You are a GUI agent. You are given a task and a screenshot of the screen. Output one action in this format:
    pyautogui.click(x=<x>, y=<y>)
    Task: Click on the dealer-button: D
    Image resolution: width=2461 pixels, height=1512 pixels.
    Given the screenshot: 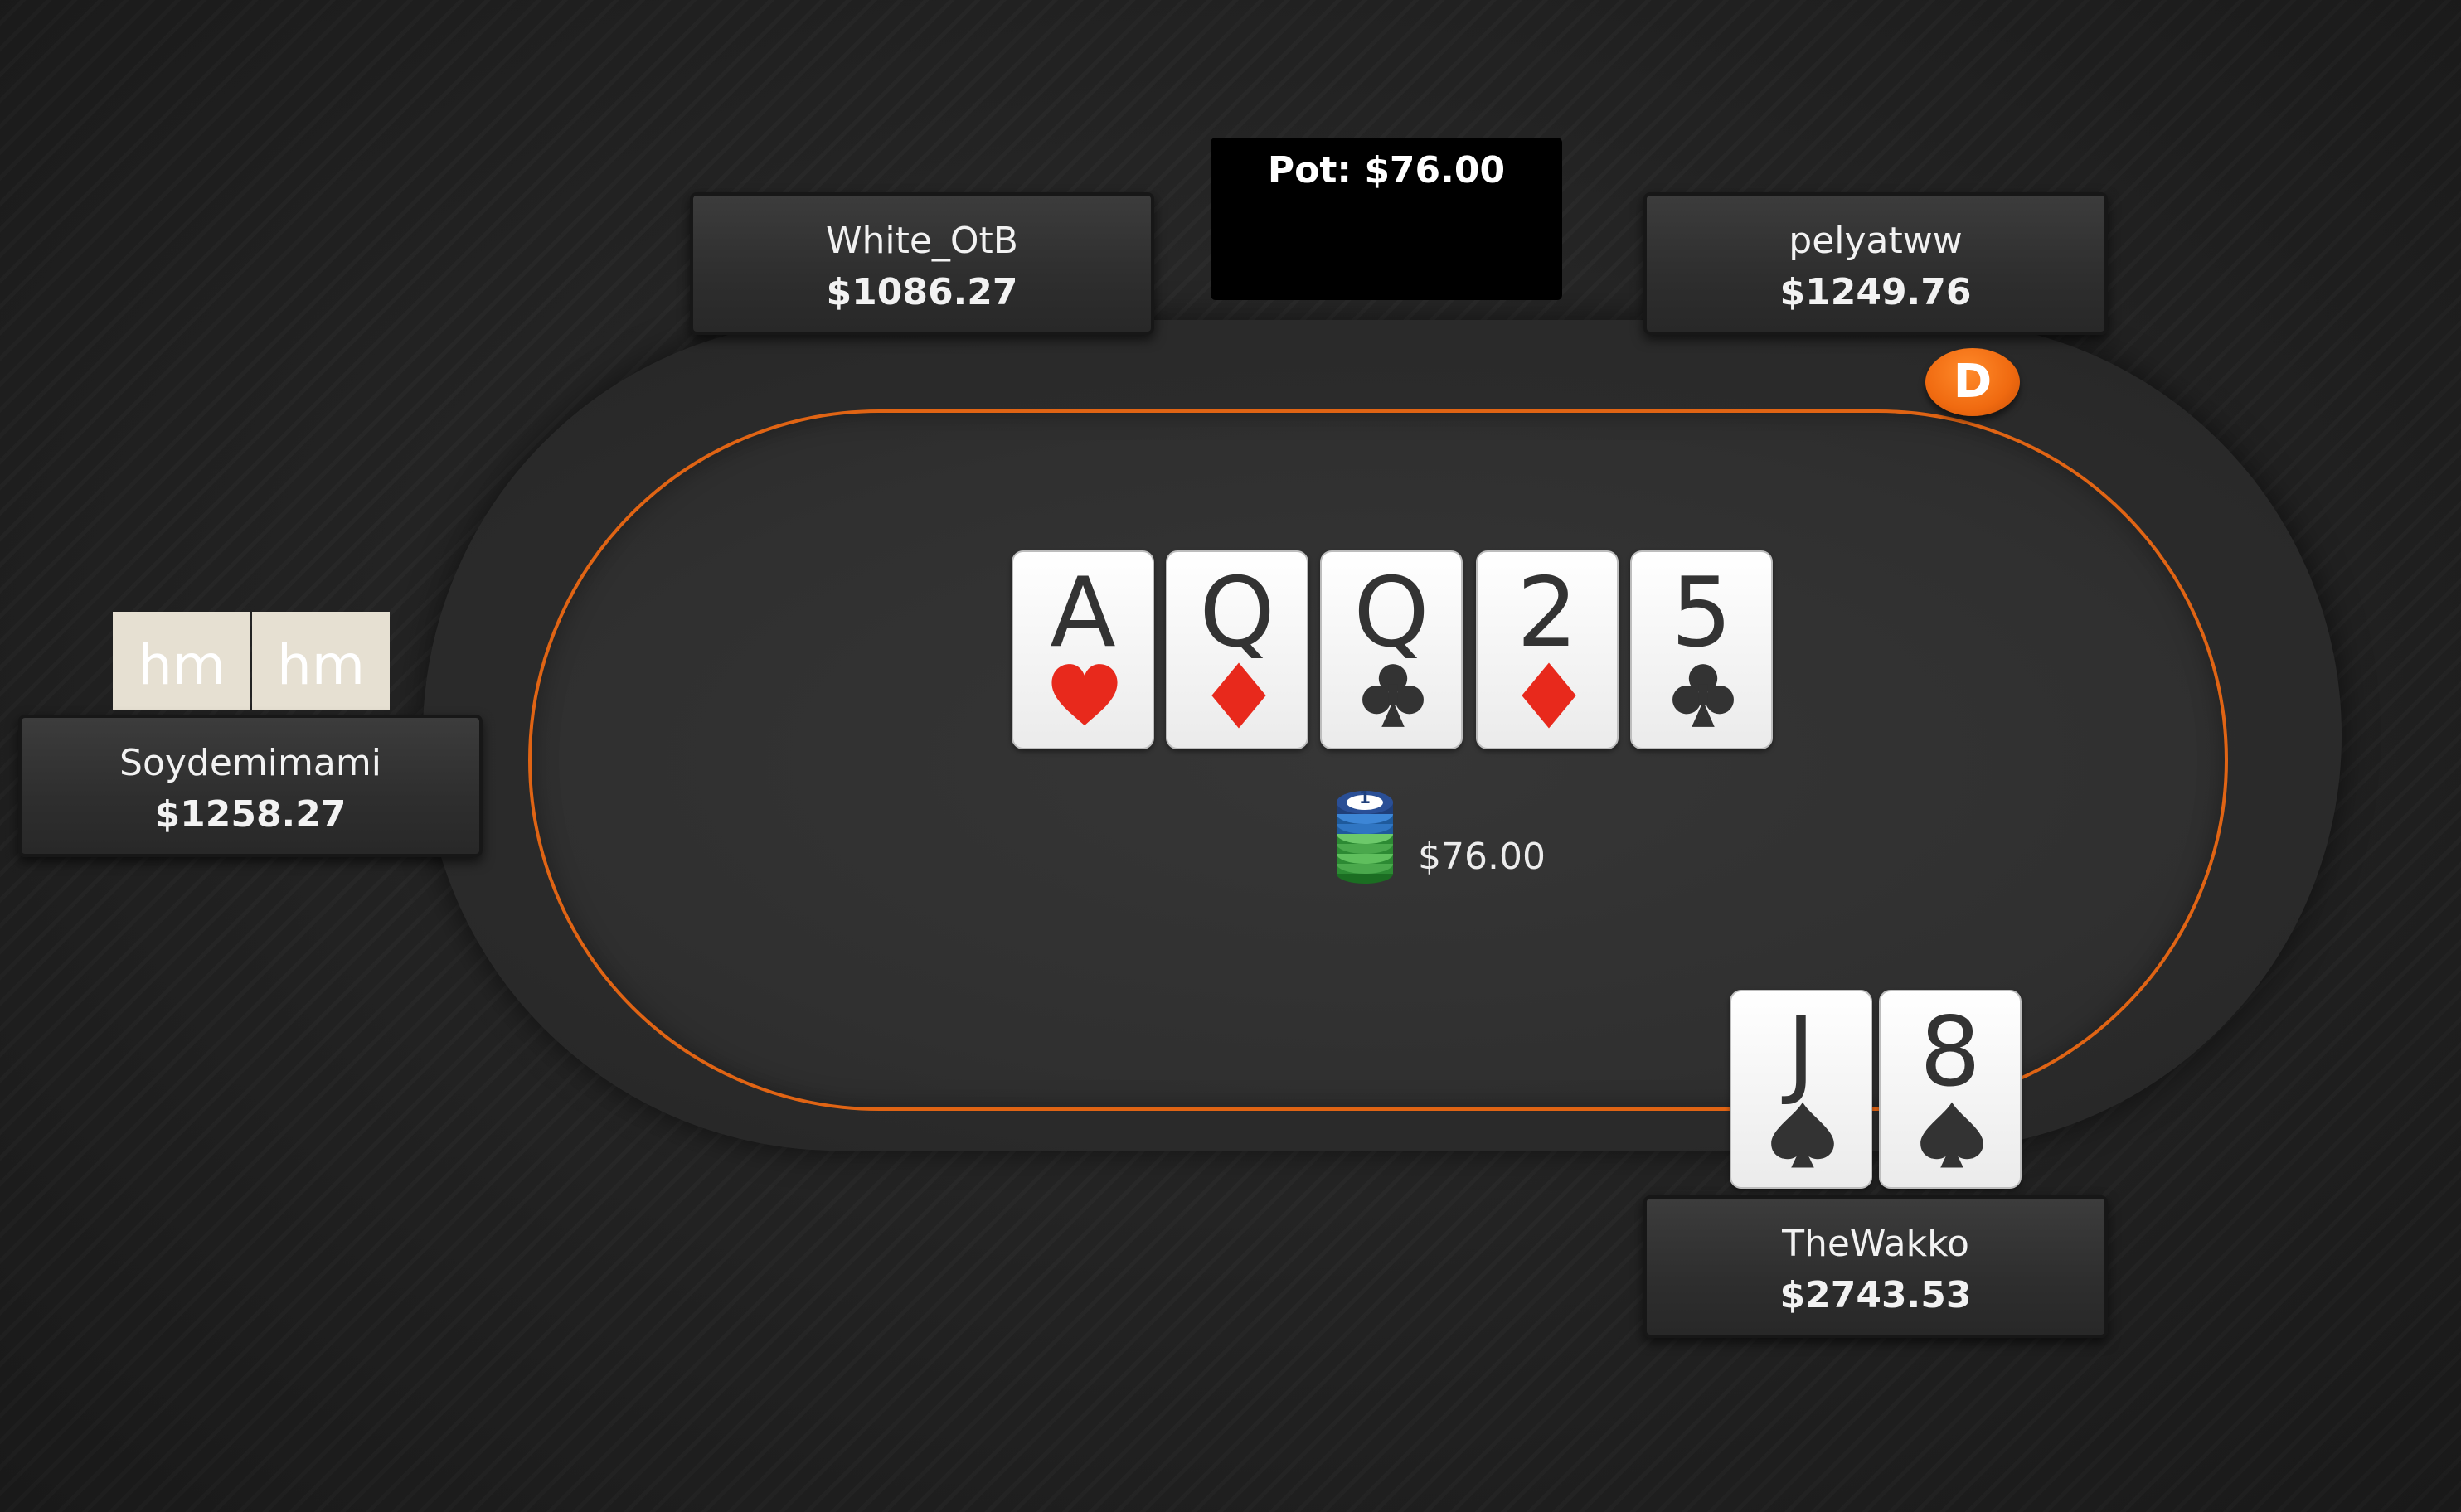 What is the action you would take?
    pyautogui.click(x=1972, y=382)
    